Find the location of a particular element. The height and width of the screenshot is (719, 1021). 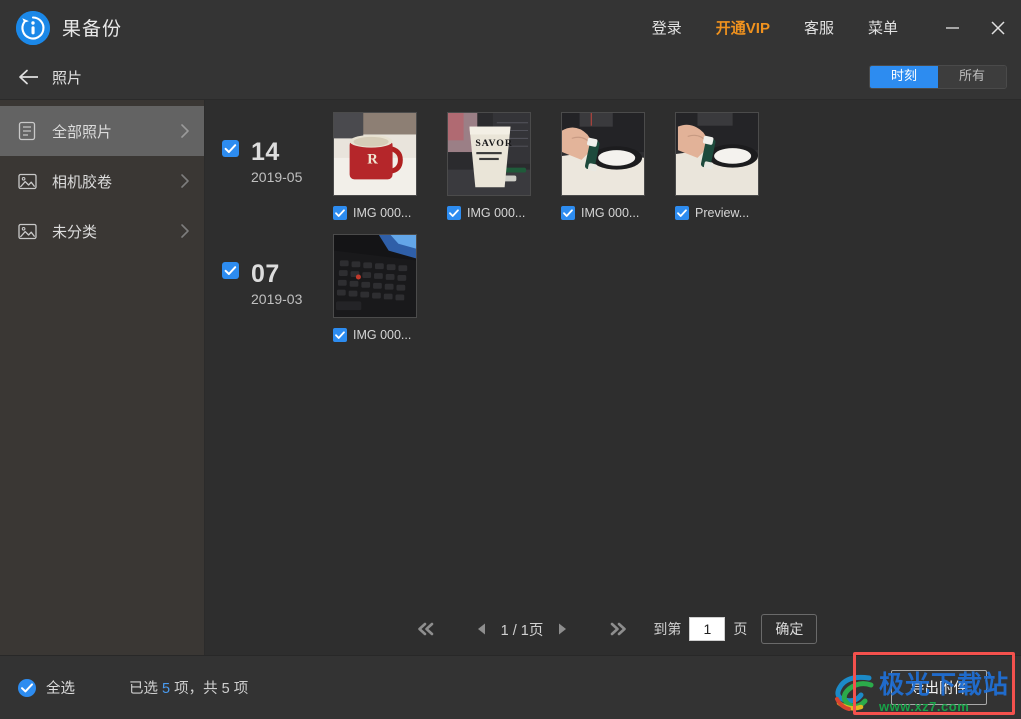

group-month: 2019-03 is located at coordinates (277, 299).